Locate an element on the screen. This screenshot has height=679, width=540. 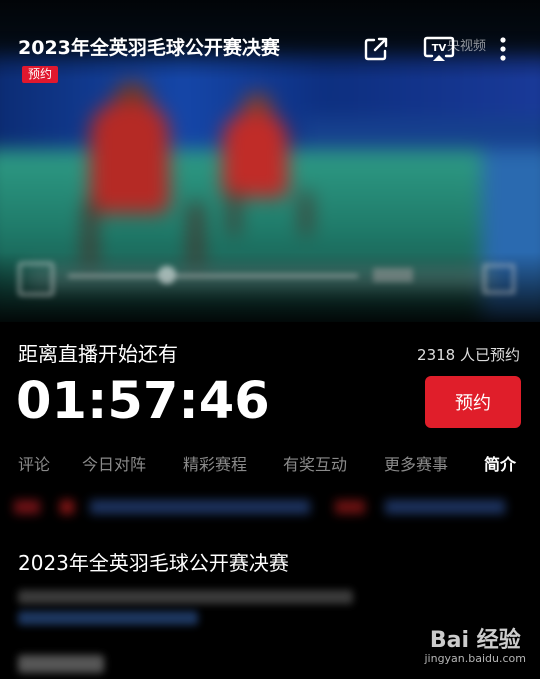
tab-interaction: 有奖互动 is located at coordinates (315, 463).